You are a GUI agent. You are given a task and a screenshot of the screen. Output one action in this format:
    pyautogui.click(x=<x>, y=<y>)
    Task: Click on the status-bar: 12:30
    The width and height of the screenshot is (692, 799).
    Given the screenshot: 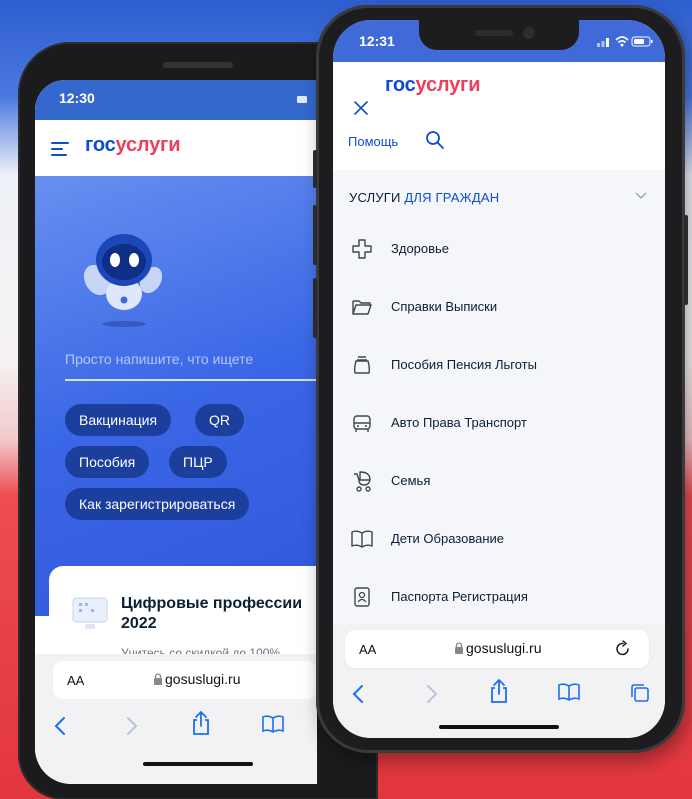 What is the action you would take?
    pyautogui.click(x=176, y=100)
    